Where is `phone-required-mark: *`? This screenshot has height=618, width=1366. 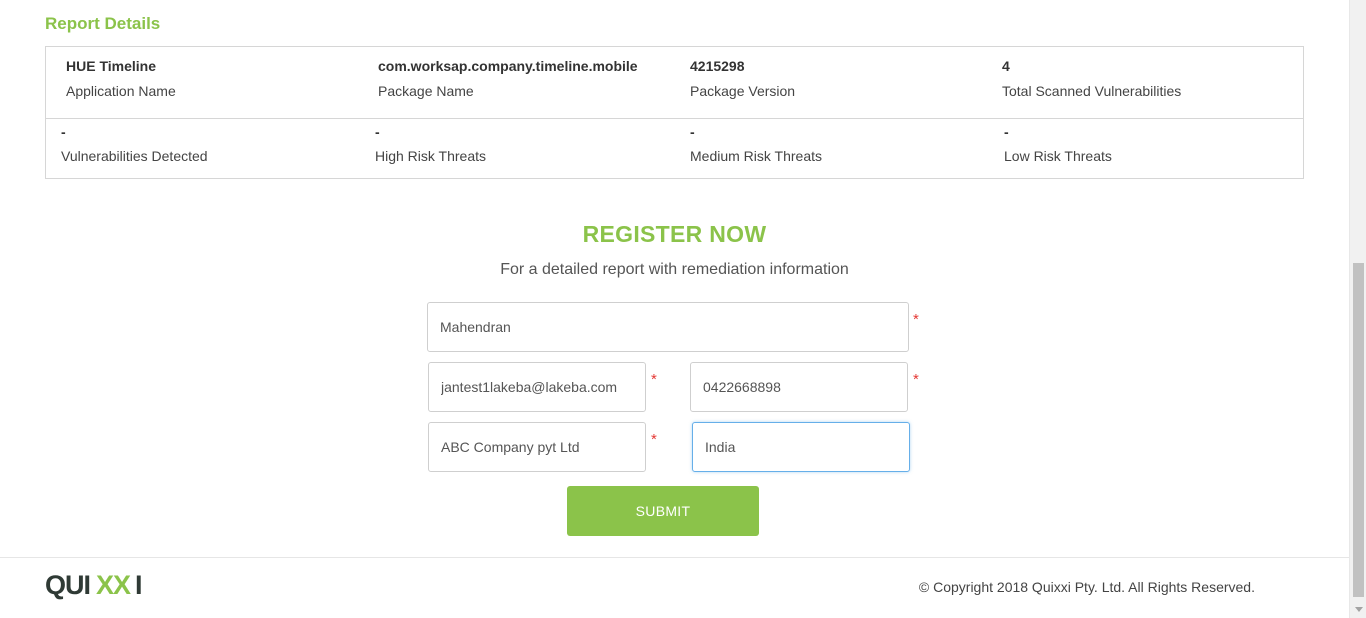 phone-required-mark: * is located at coordinates (916, 379).